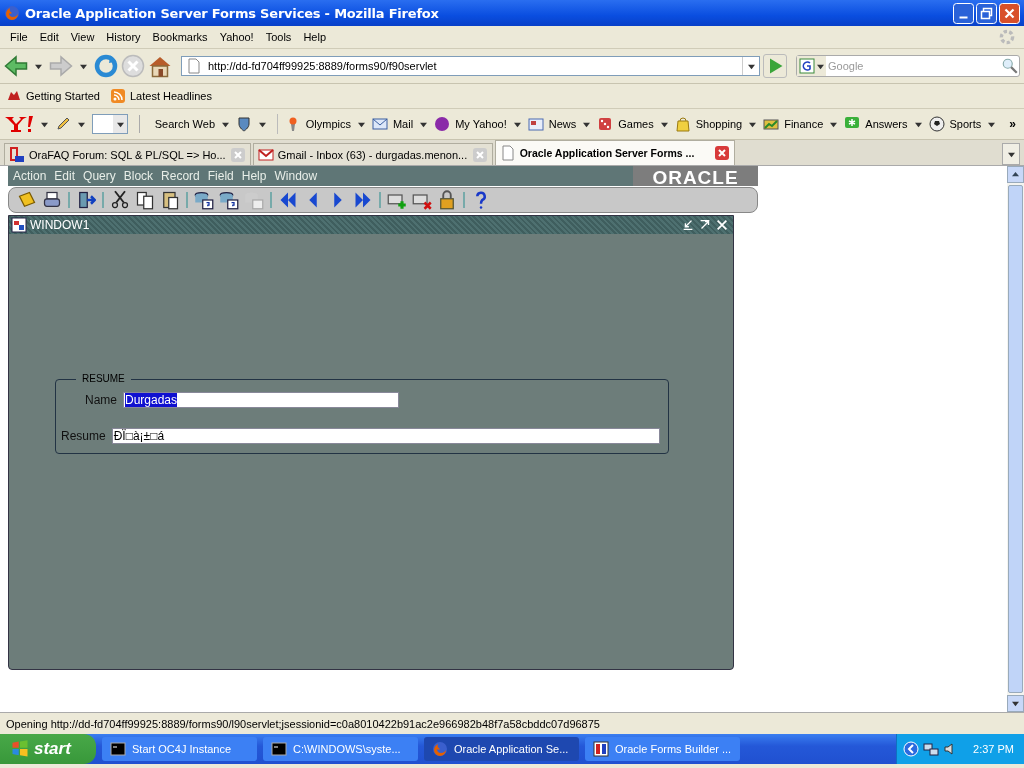 Image resolution: width=1024 pixels, height=768 pixels. I want to click on circle-icon, so click(442, 124).